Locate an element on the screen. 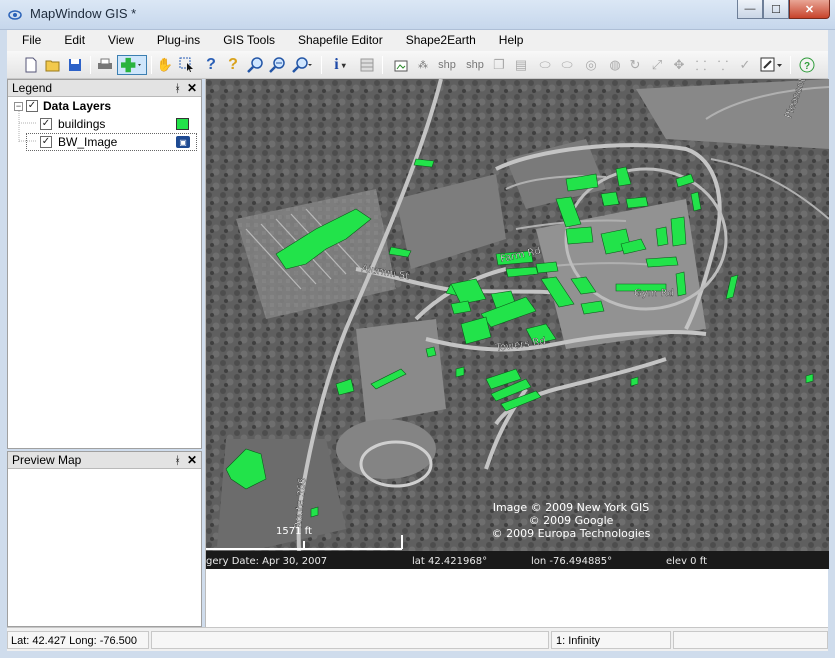  status-extra is located at coordinates (750, 640).